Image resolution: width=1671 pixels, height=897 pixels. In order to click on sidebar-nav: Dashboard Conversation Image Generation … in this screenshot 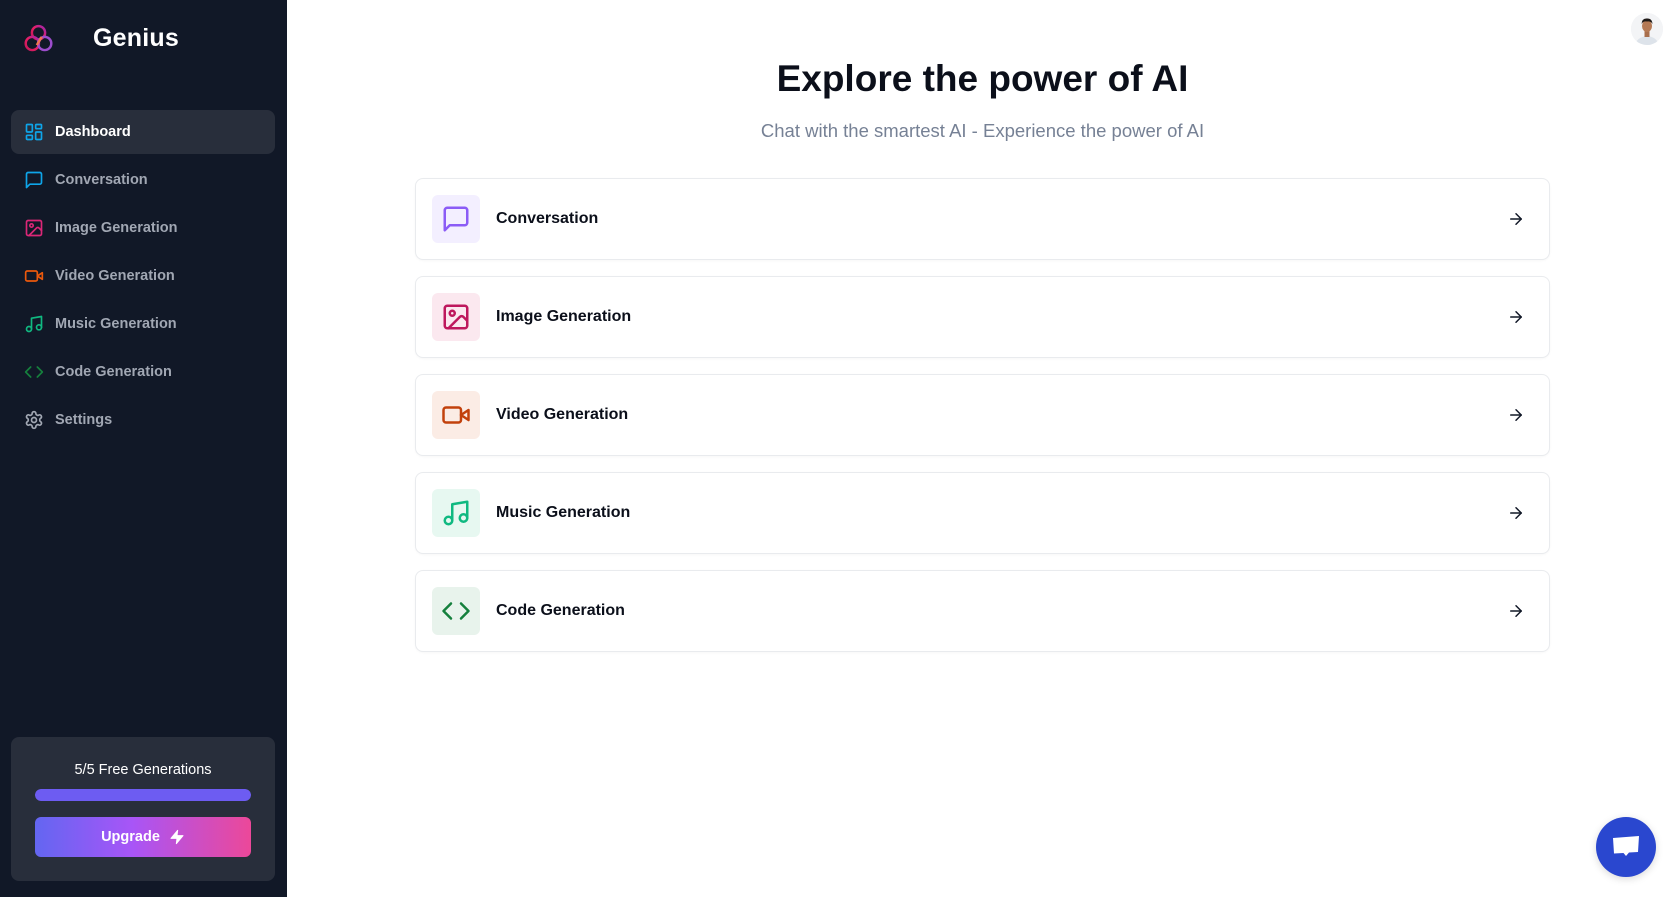, I will do `click(143, 278)`.